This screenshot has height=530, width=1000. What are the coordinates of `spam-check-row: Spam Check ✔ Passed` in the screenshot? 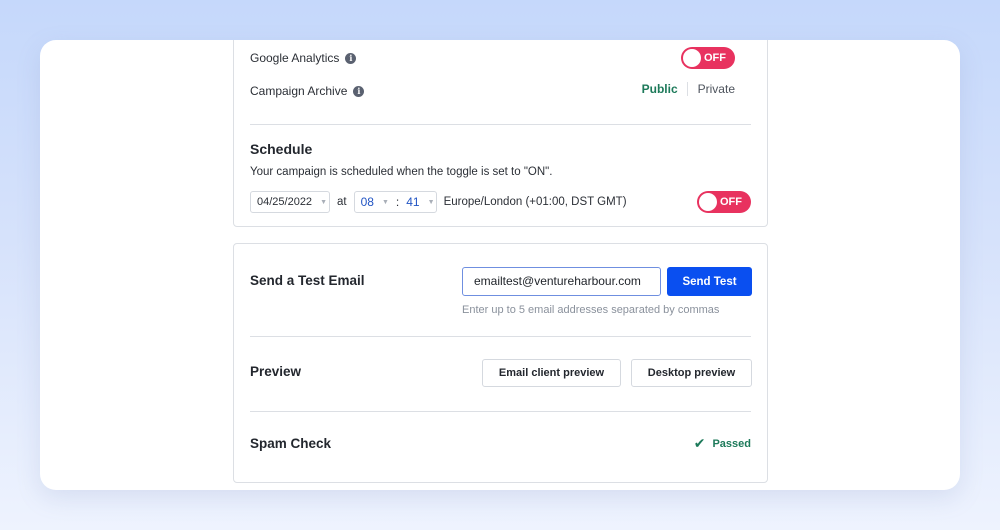 It's located at (500, 443).